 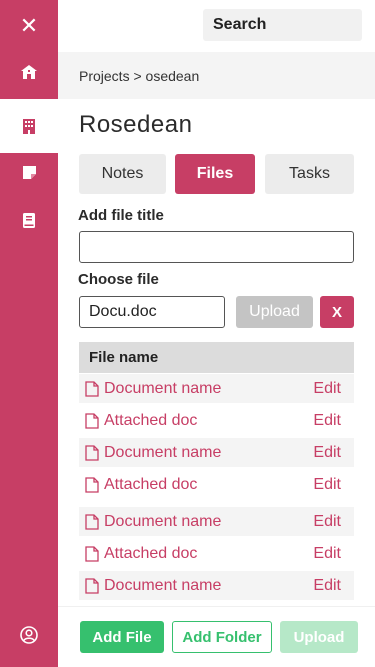 I want to click on top-bar: Search, so click(x=216, y=26).